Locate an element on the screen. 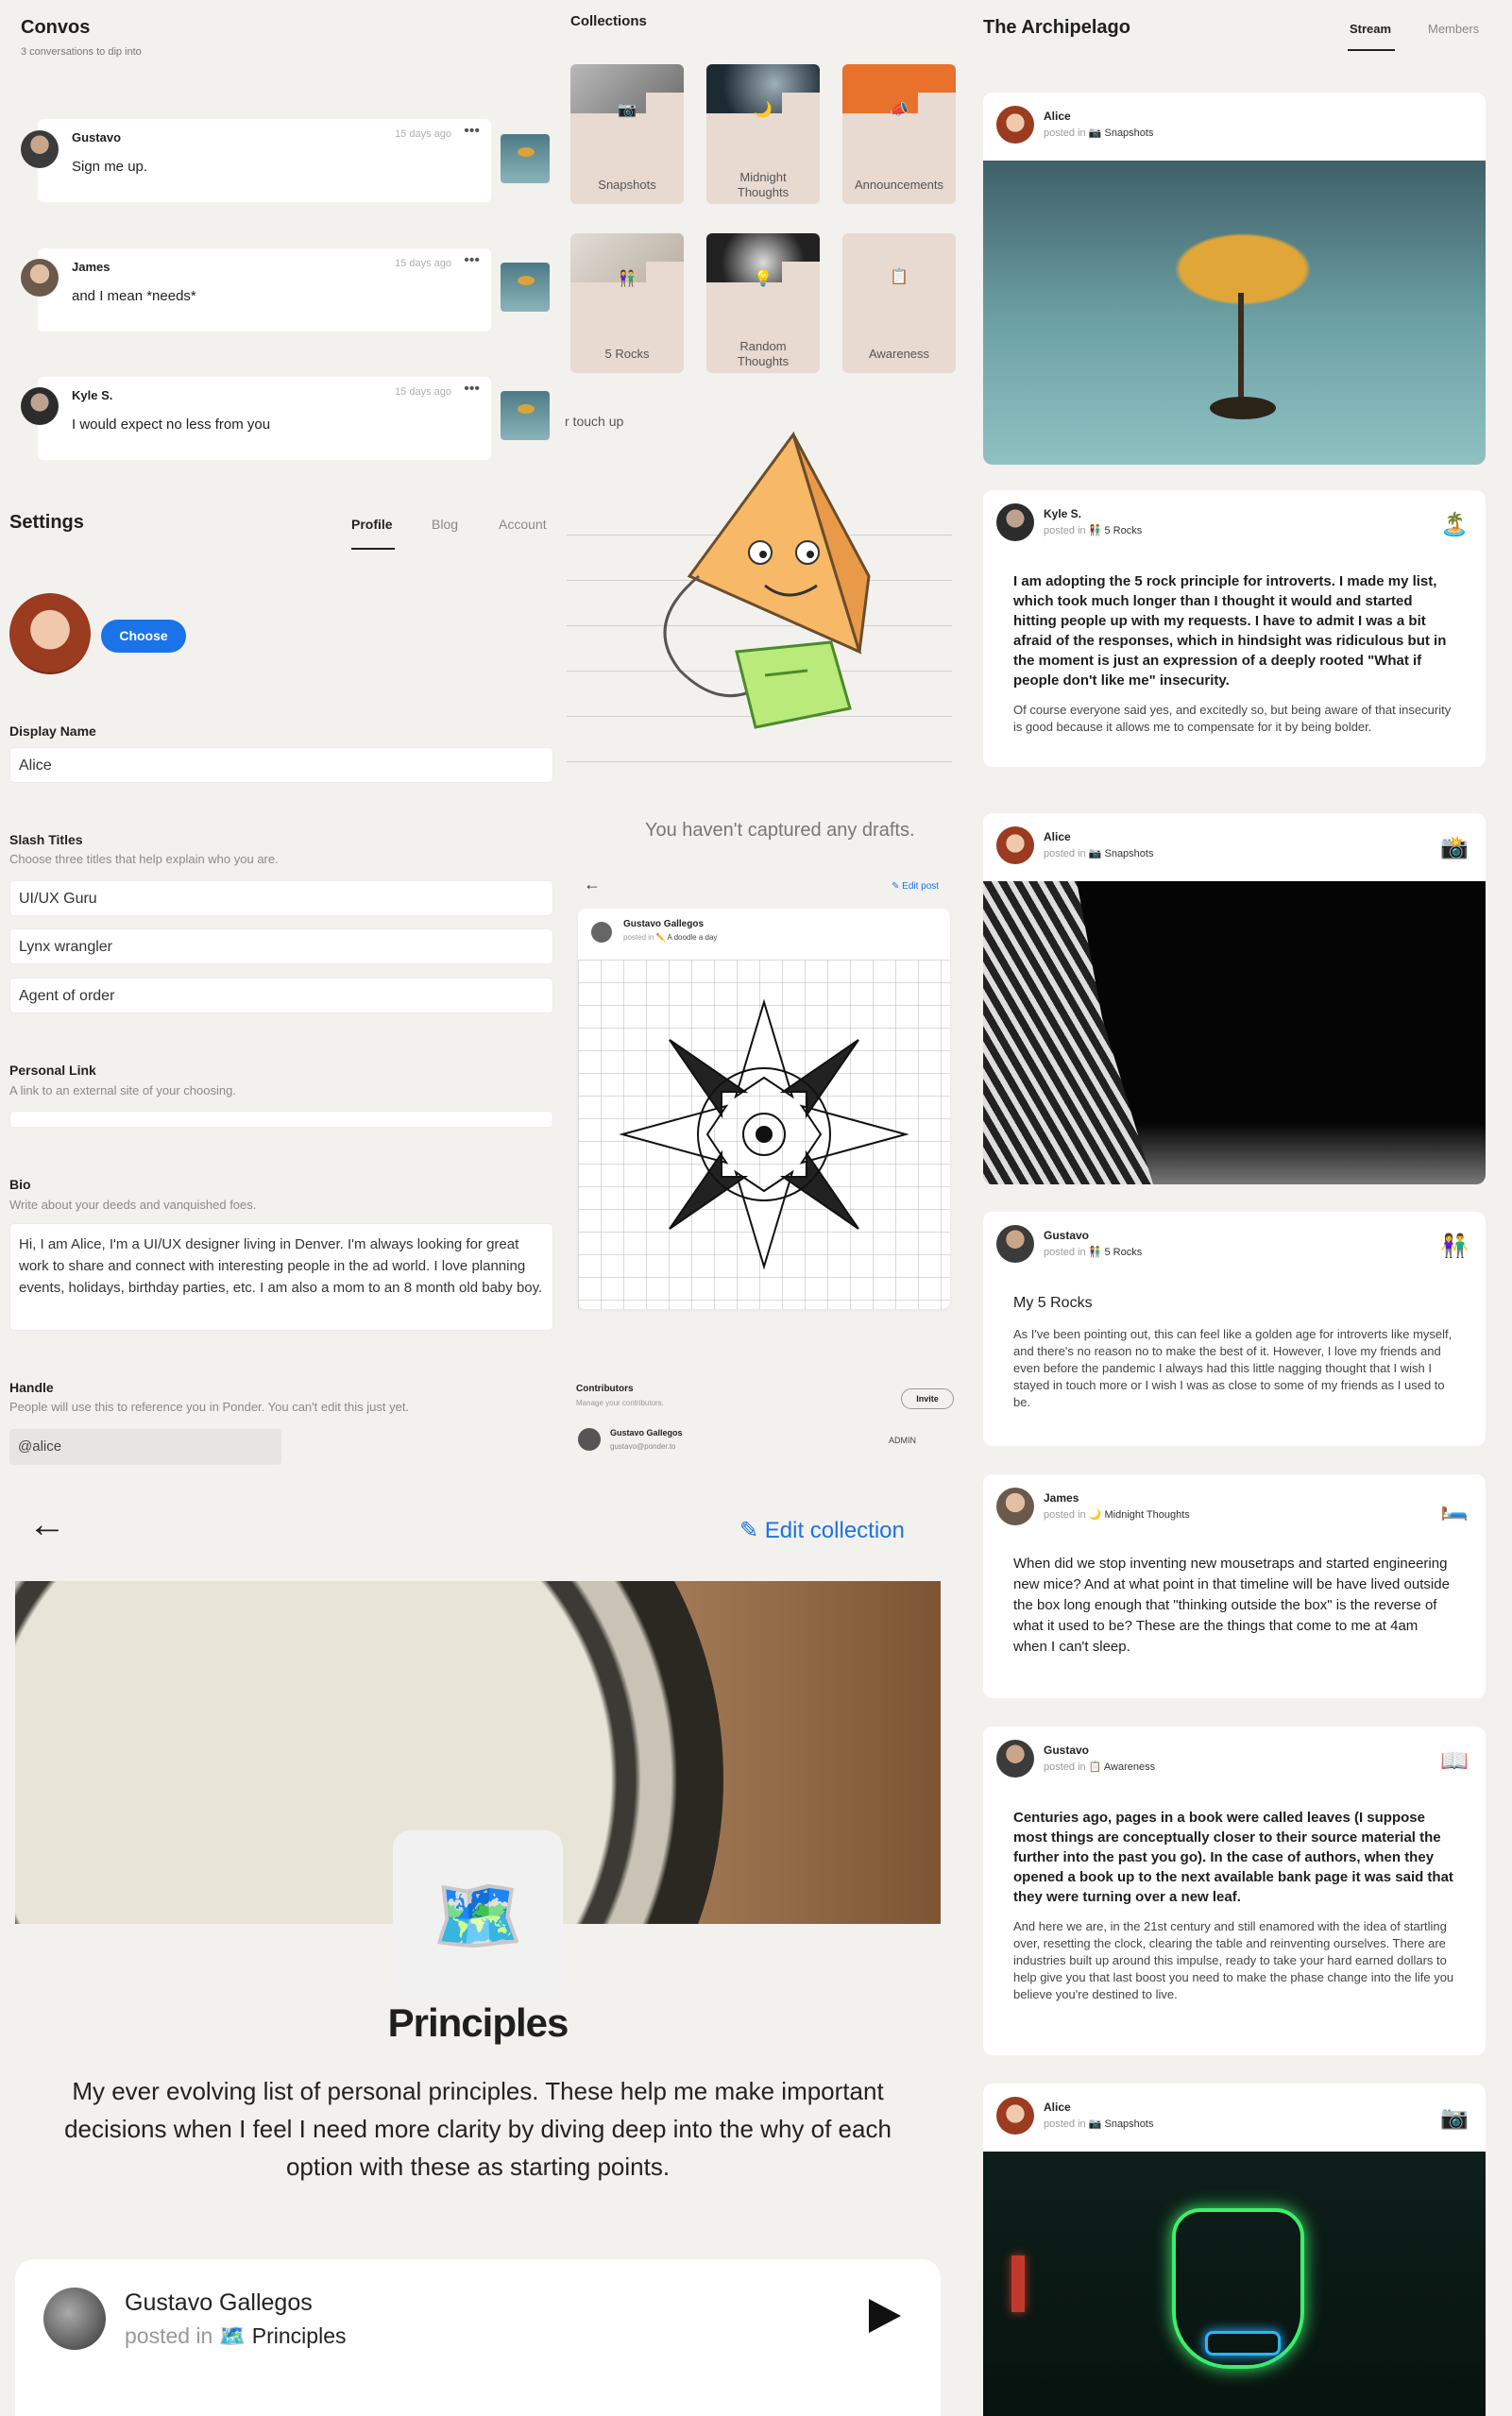  convos-subtitle: 3 conversations to dip into is located at coordinates (81, 52).